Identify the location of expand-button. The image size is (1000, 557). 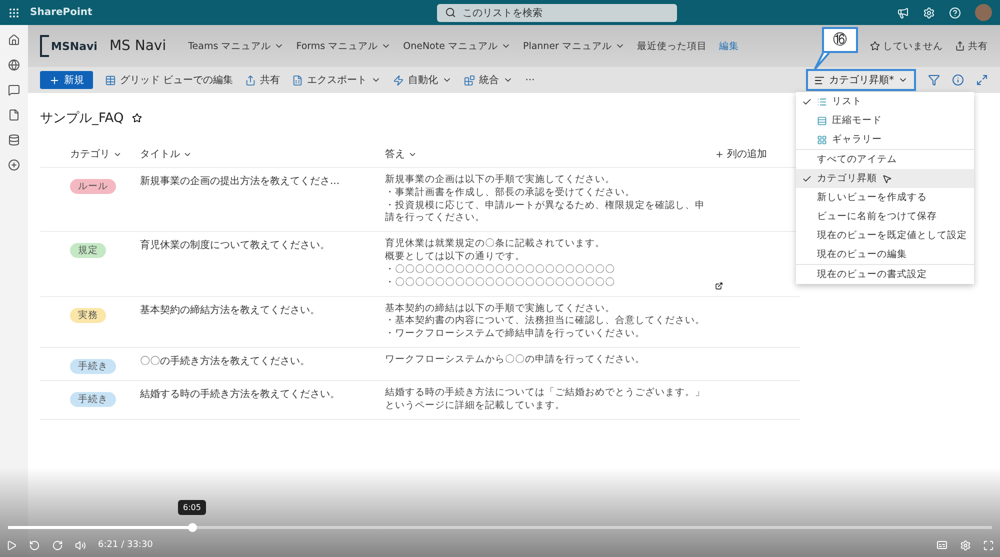
(982, 80).